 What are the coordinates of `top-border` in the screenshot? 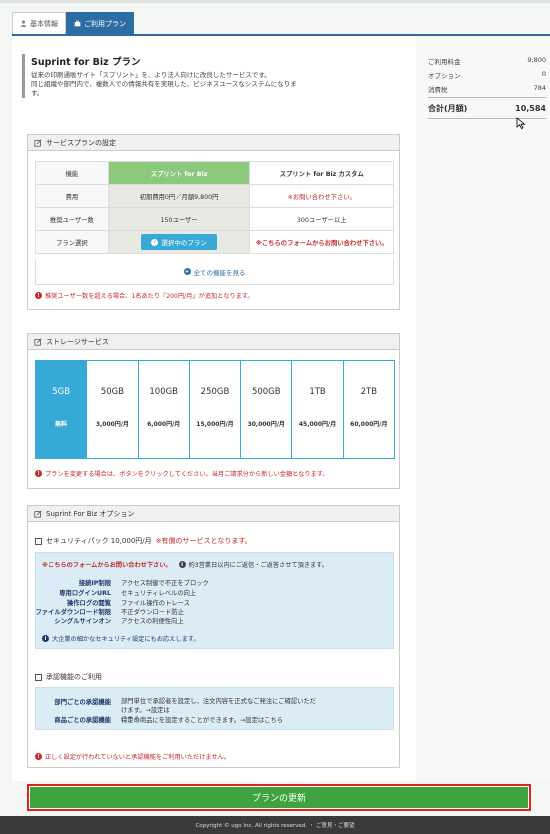 It's located at (275, 1).